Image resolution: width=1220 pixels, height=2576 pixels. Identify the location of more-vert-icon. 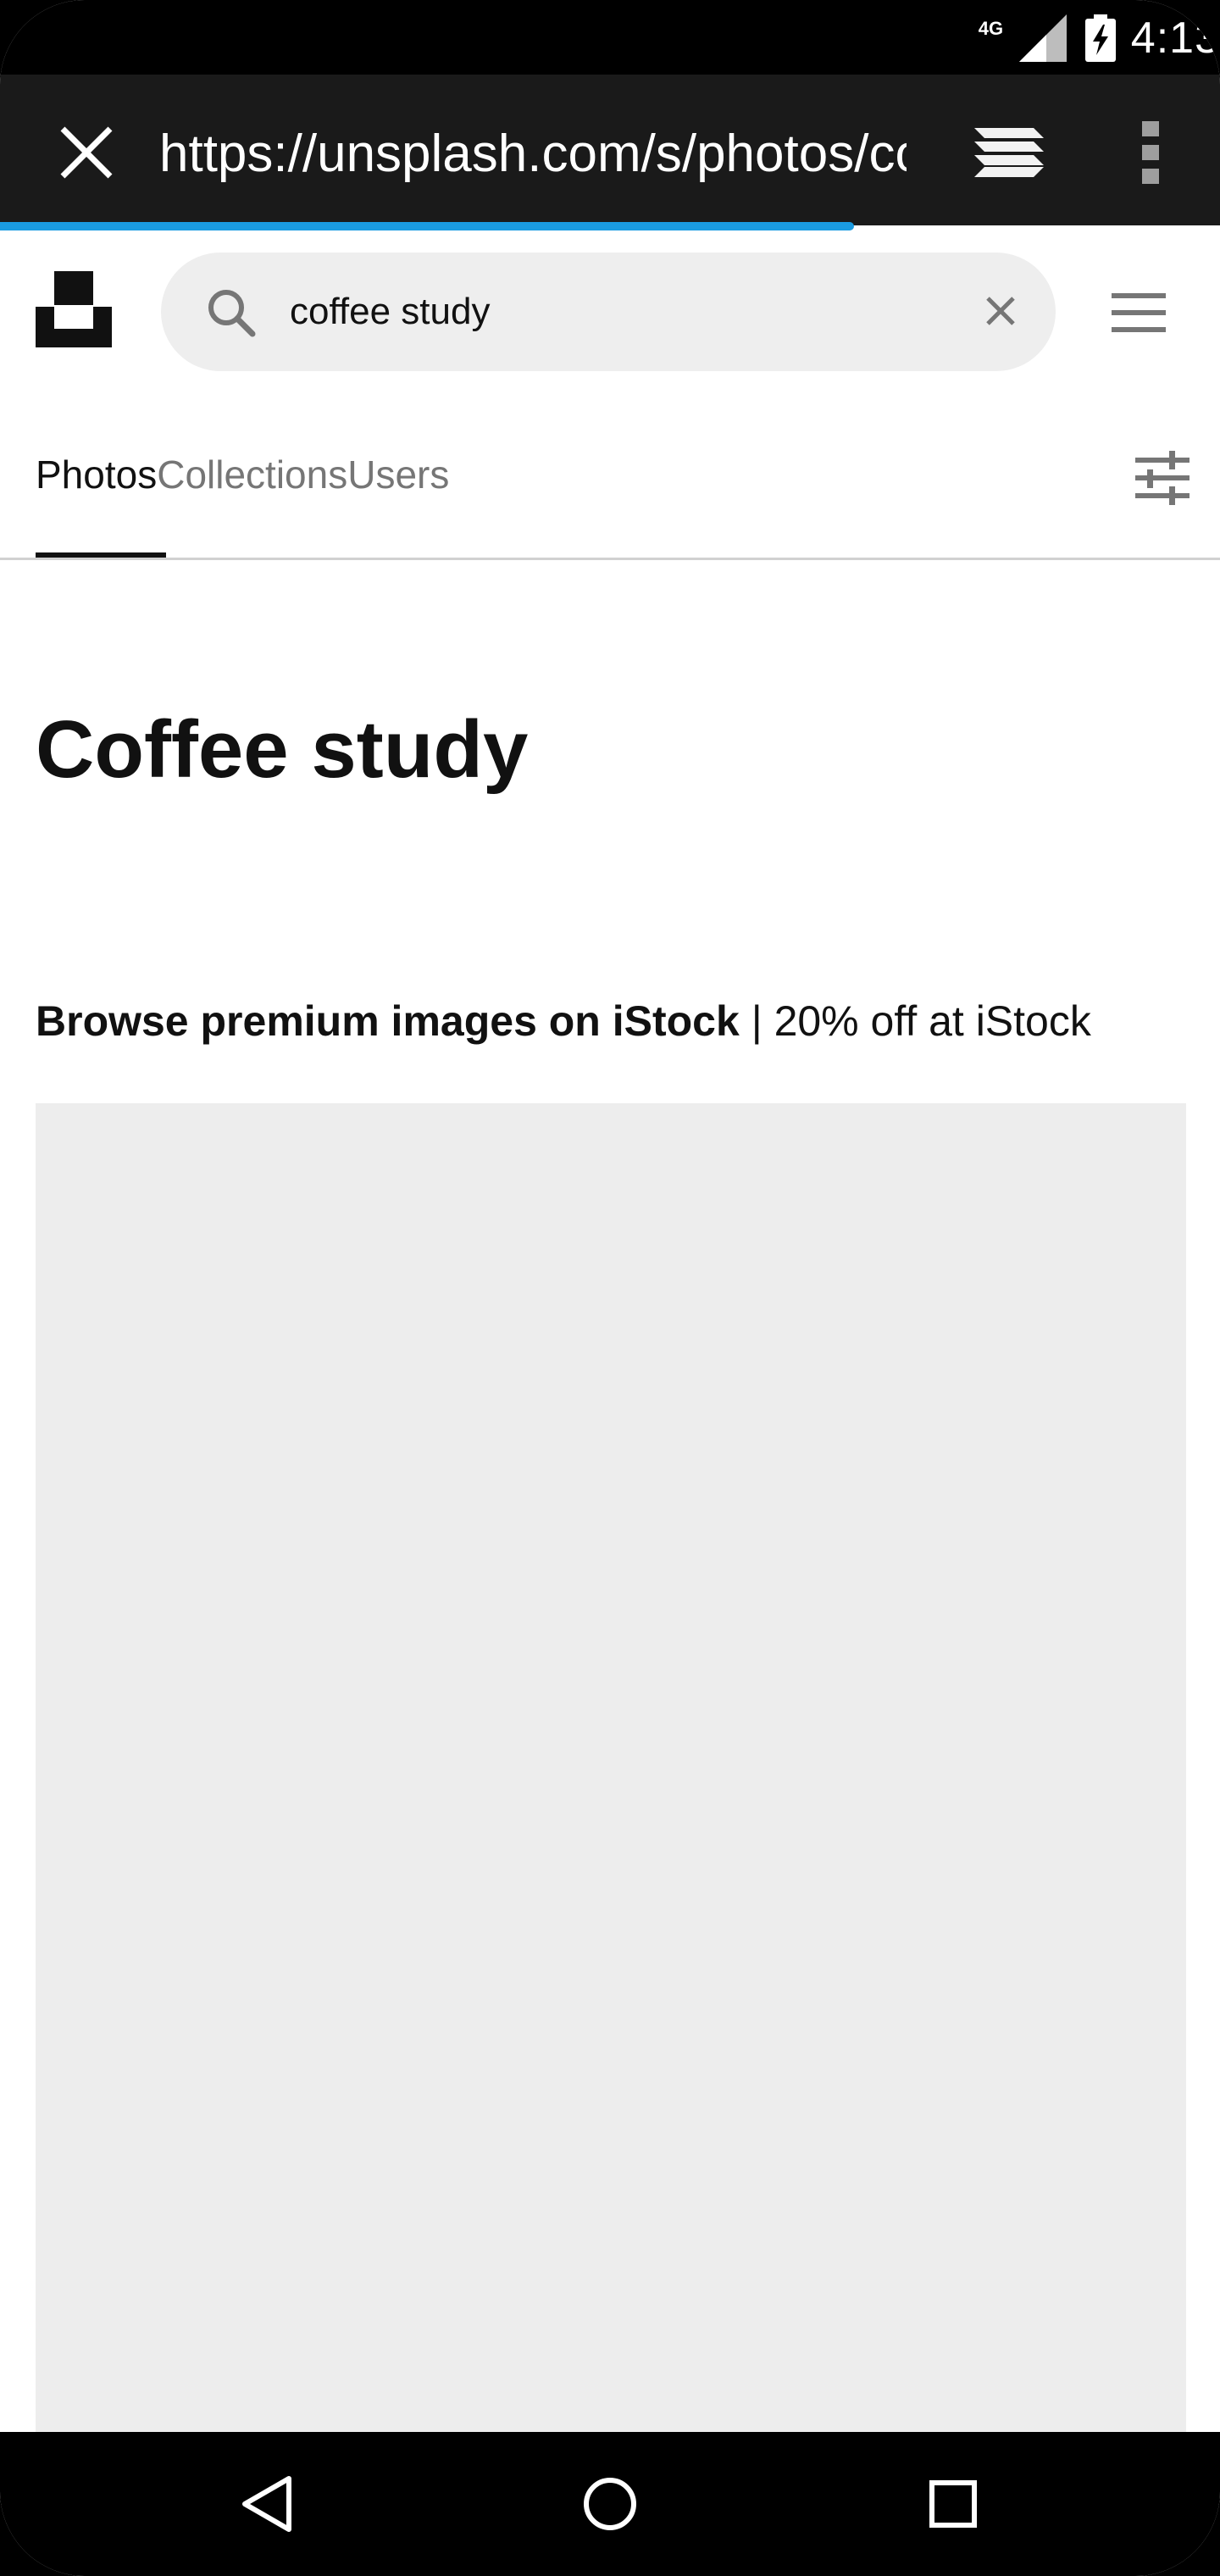
(1150, 152).